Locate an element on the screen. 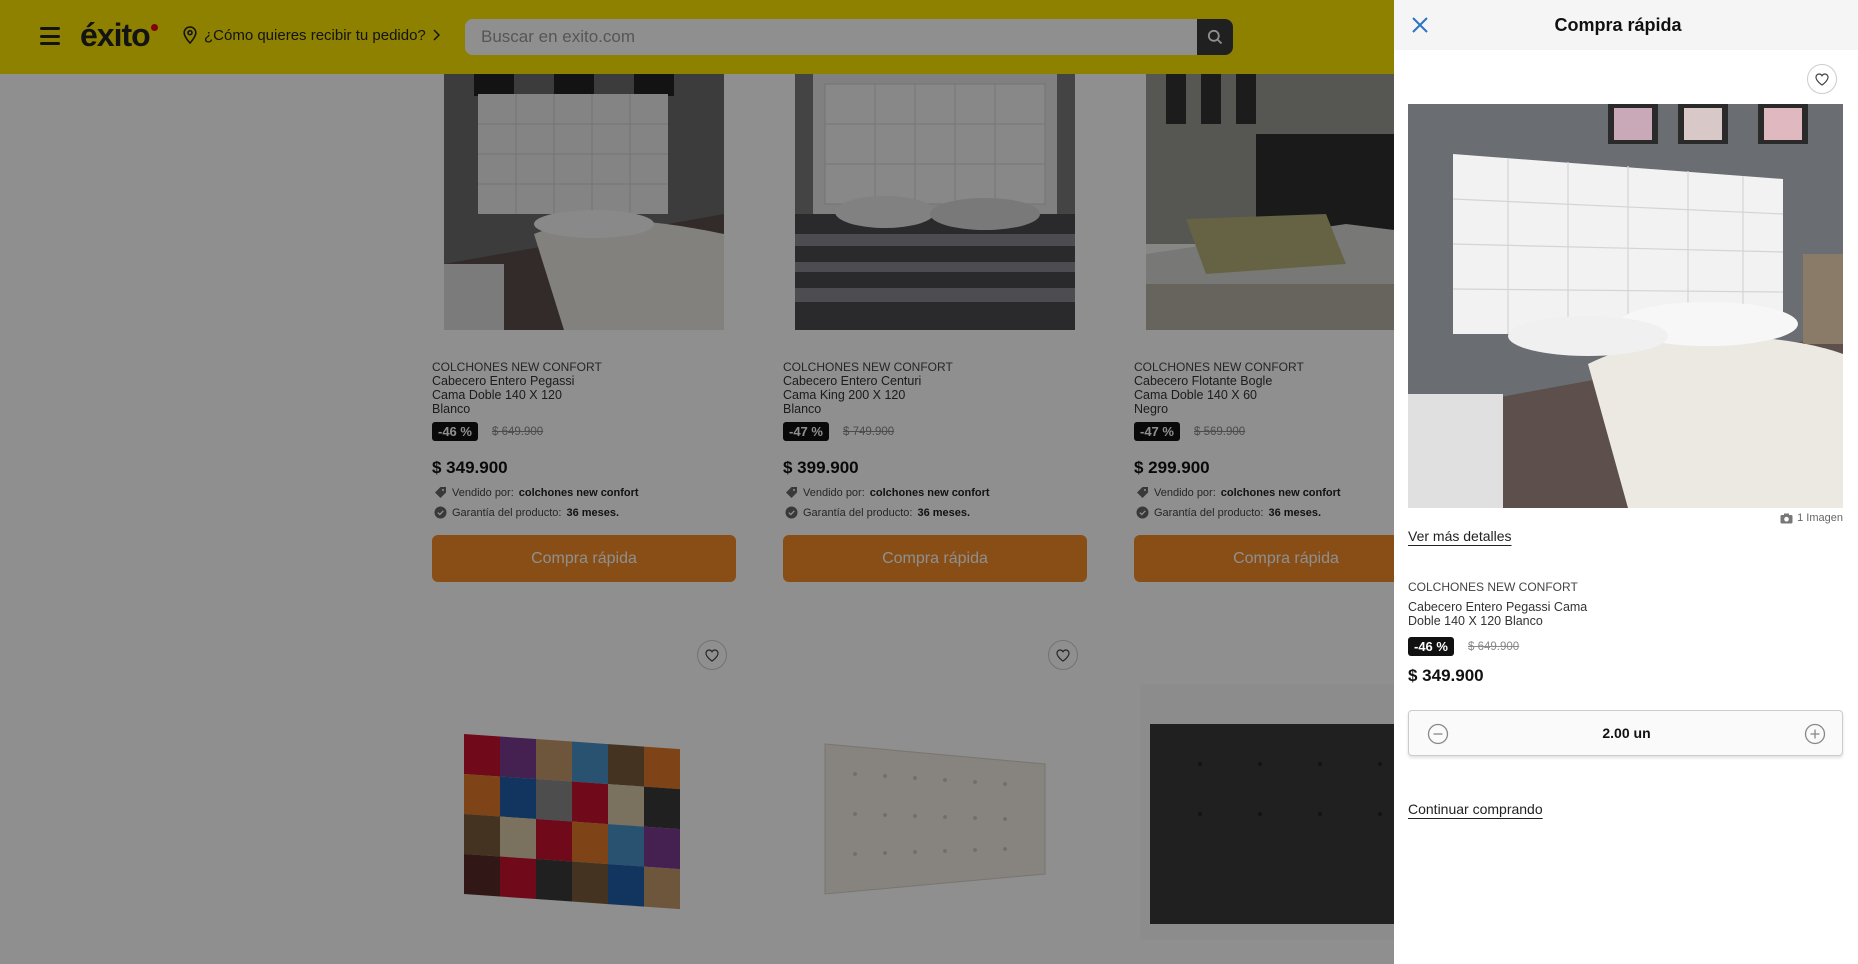  plus-icon is located at coordinates (1815, 734).